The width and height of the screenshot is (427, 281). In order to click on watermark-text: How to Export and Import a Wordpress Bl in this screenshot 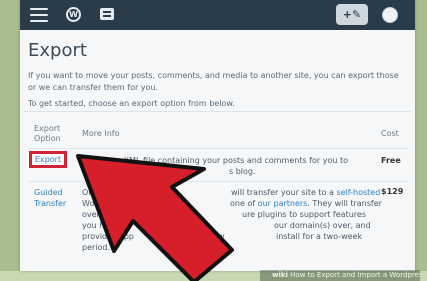, I will do `click(355, 275)`.